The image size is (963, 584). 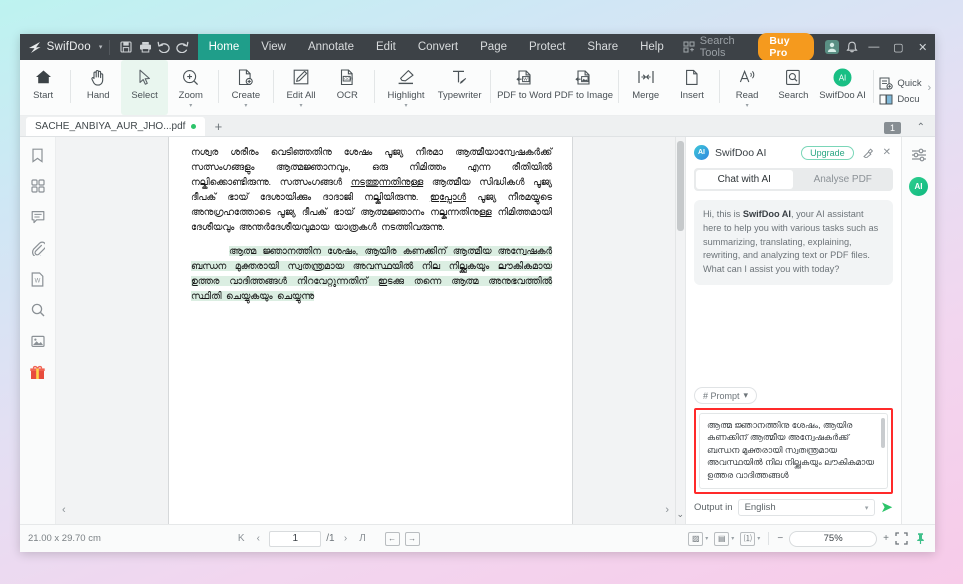 I want to click on prompt-scrollbar-thumb, so click(x=883, y=433).